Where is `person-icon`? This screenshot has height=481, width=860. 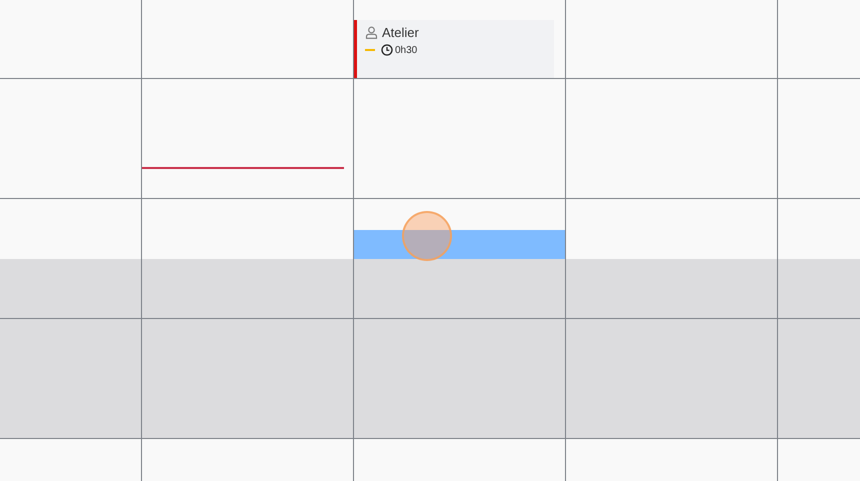 person-icon is located at coordinates (371, 32).